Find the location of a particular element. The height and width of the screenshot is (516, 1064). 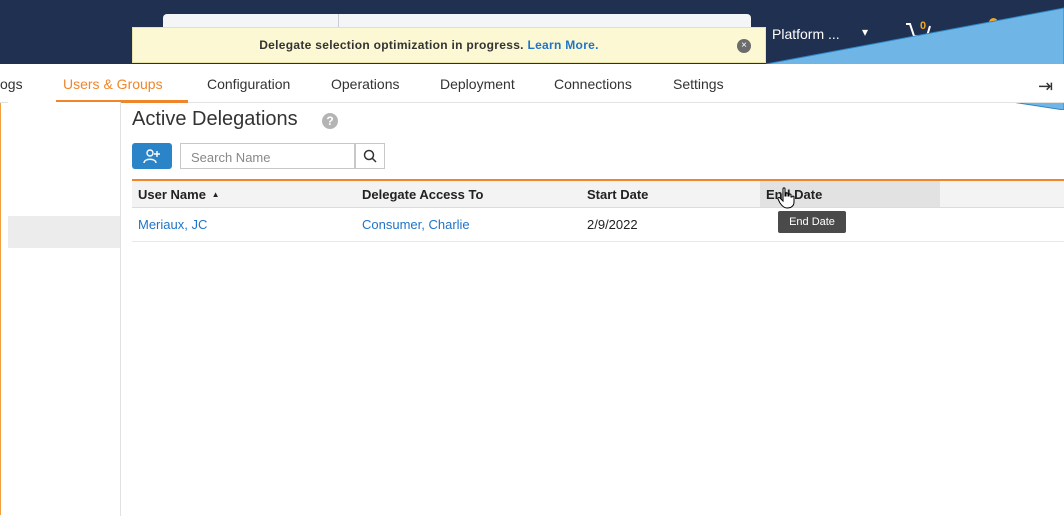

exit-icon: ⇥ is located at coordinates (1045, 86).